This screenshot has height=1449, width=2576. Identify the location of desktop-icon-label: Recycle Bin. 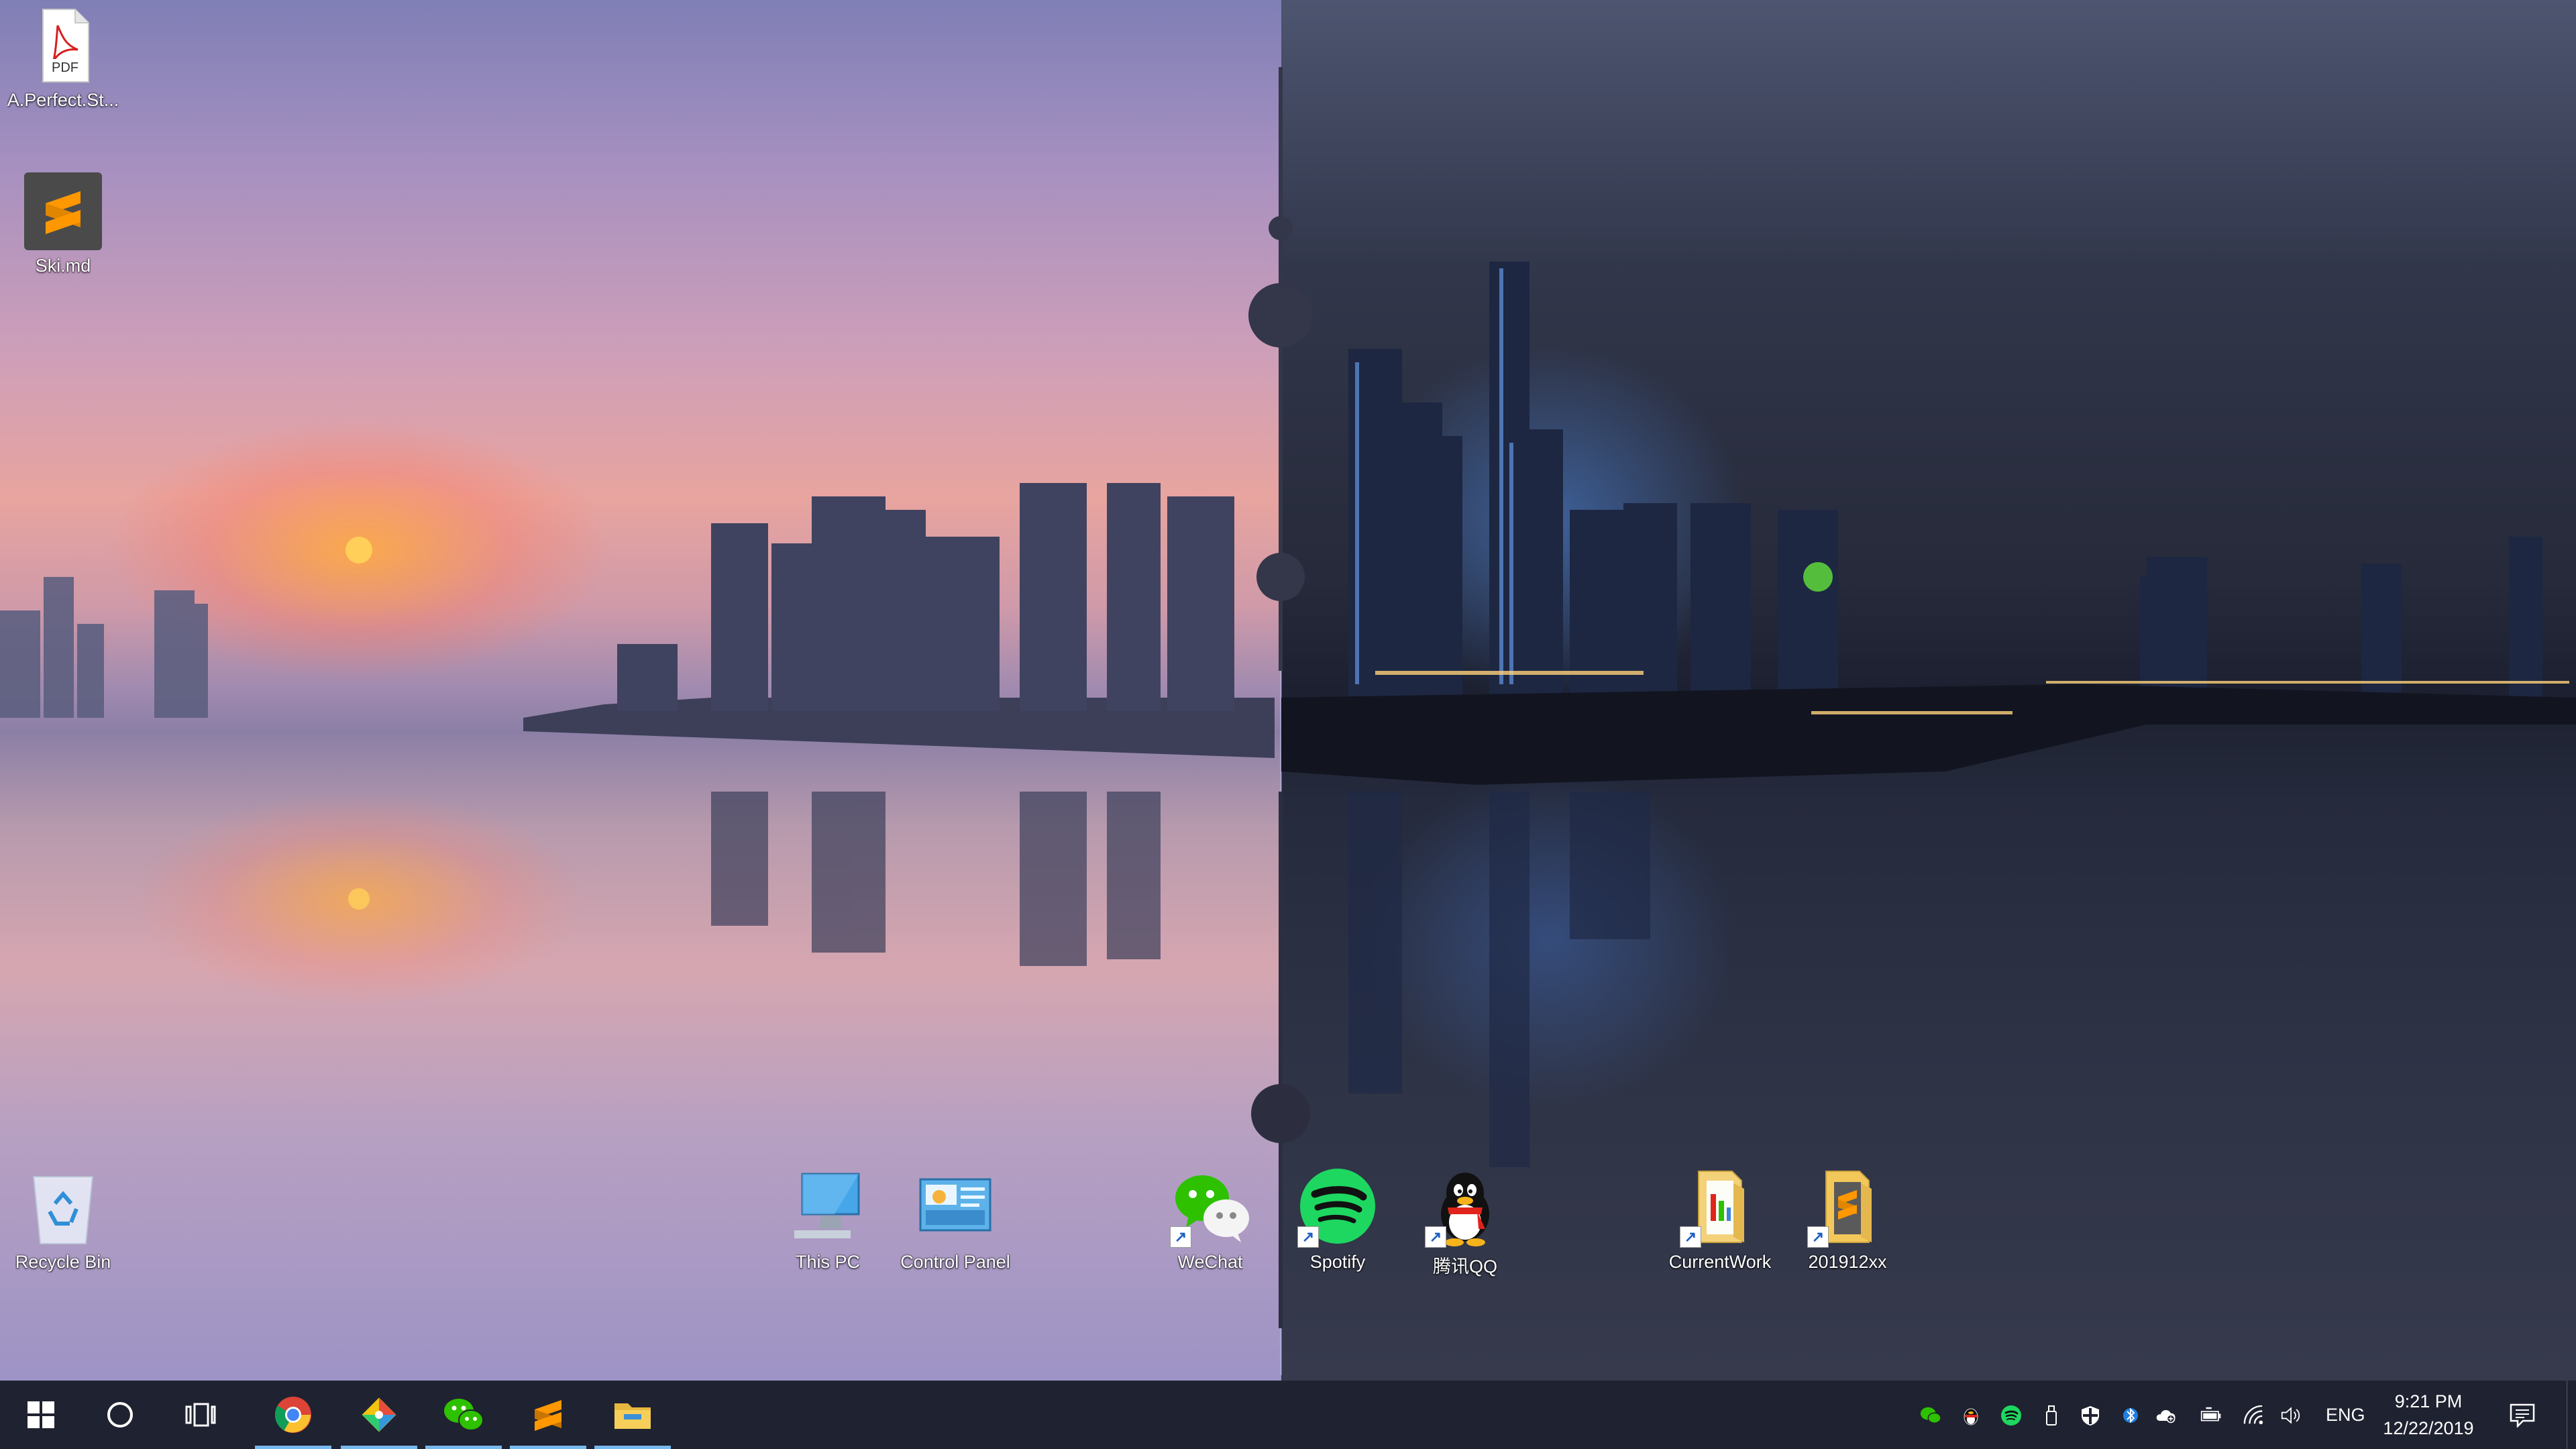
(63, 1262).